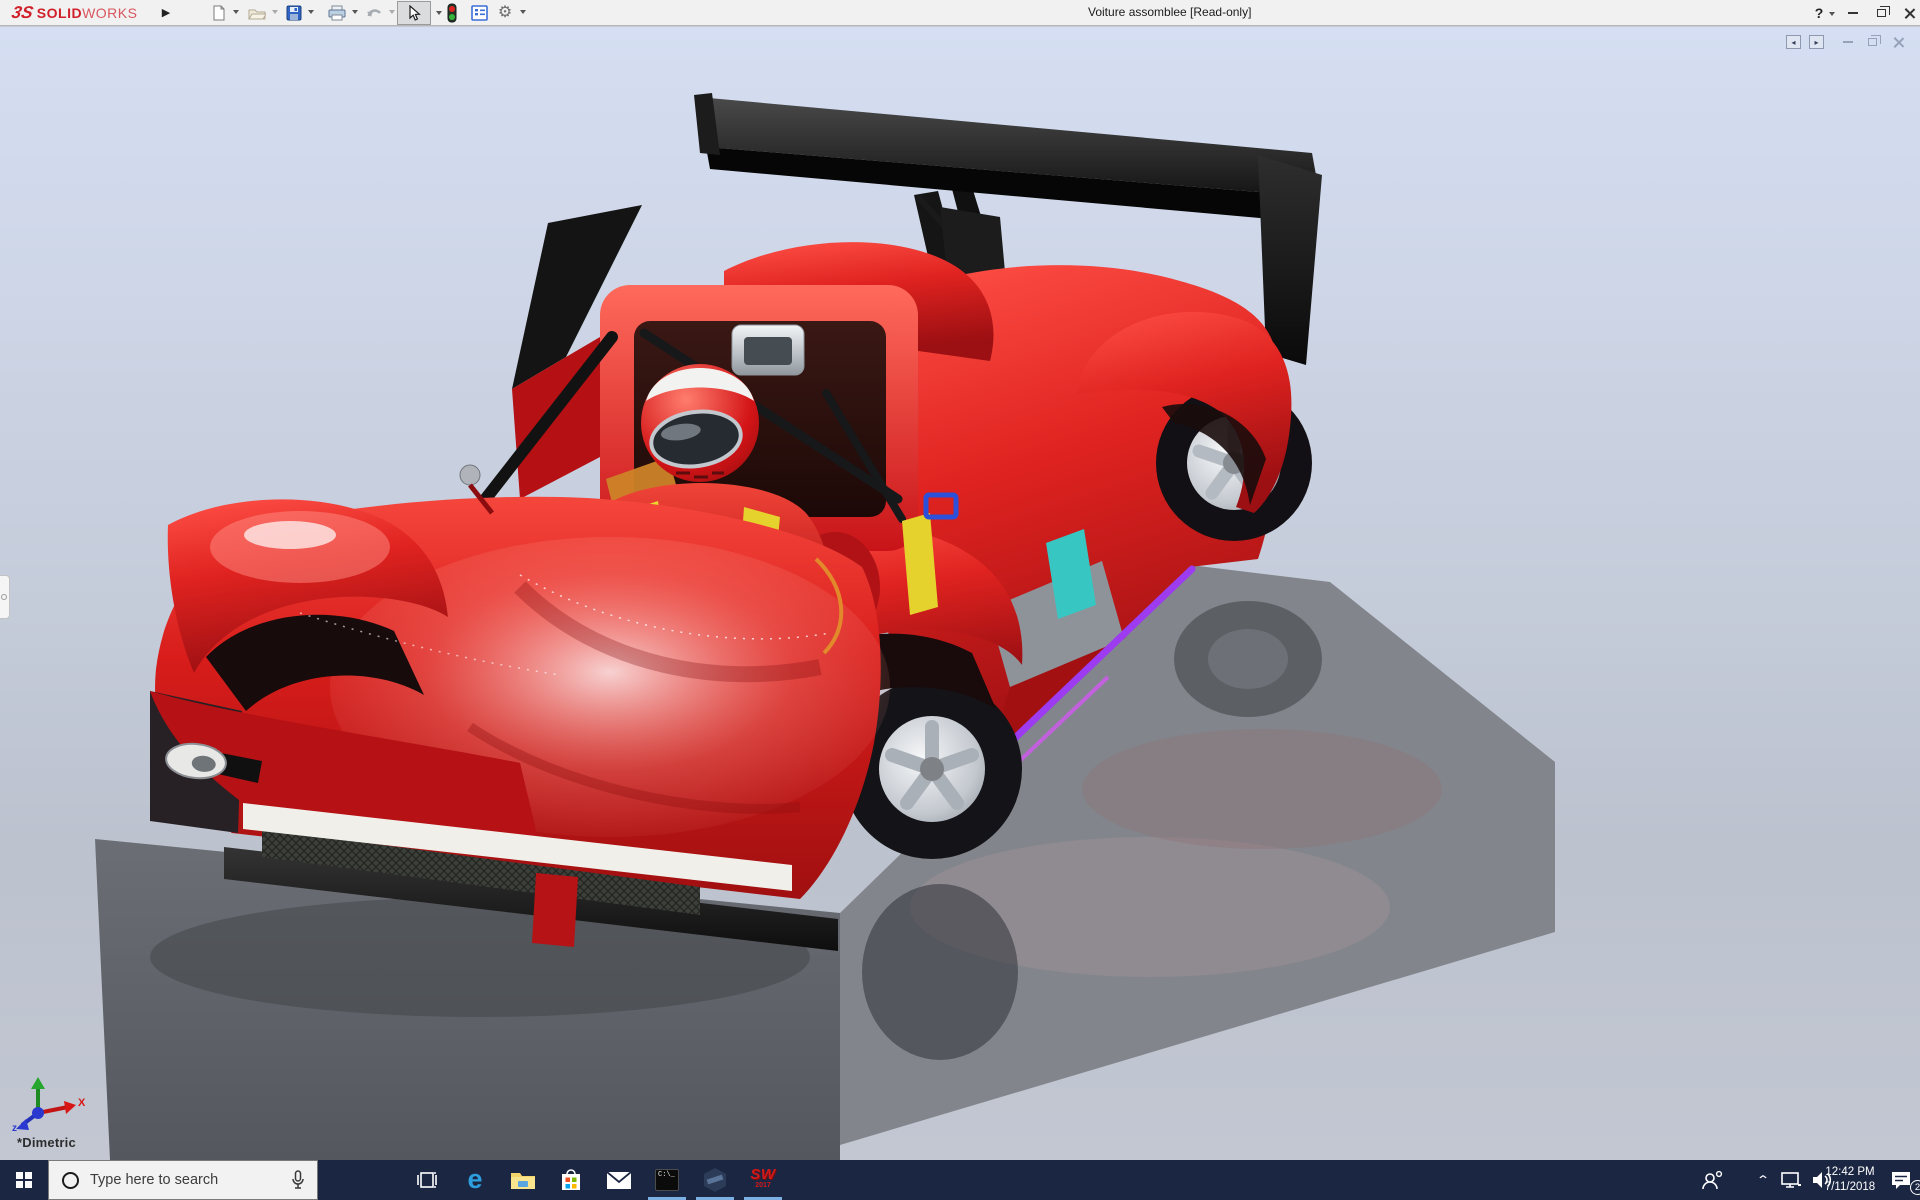 The width and height of the screenshot is (1920, 1200). I want to click on doc-close-button, so click(1898, 42).